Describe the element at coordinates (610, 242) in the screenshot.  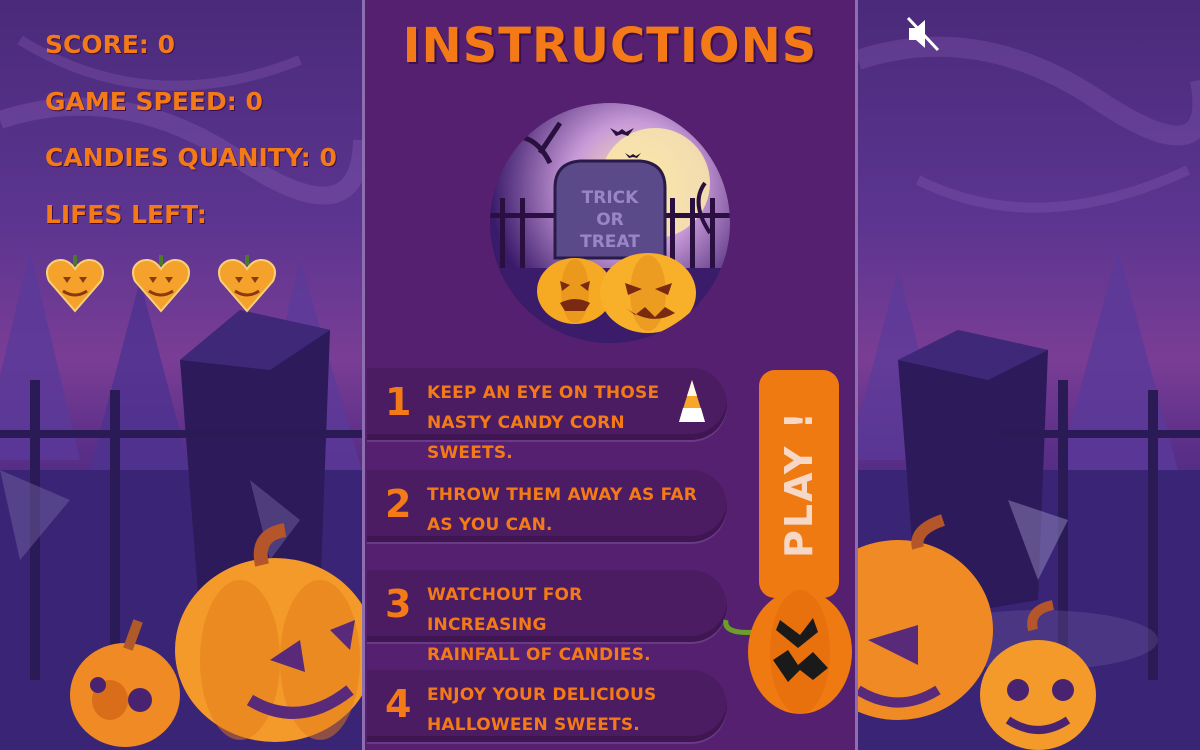
I see `badge-text-treat: TREAT` at that location.